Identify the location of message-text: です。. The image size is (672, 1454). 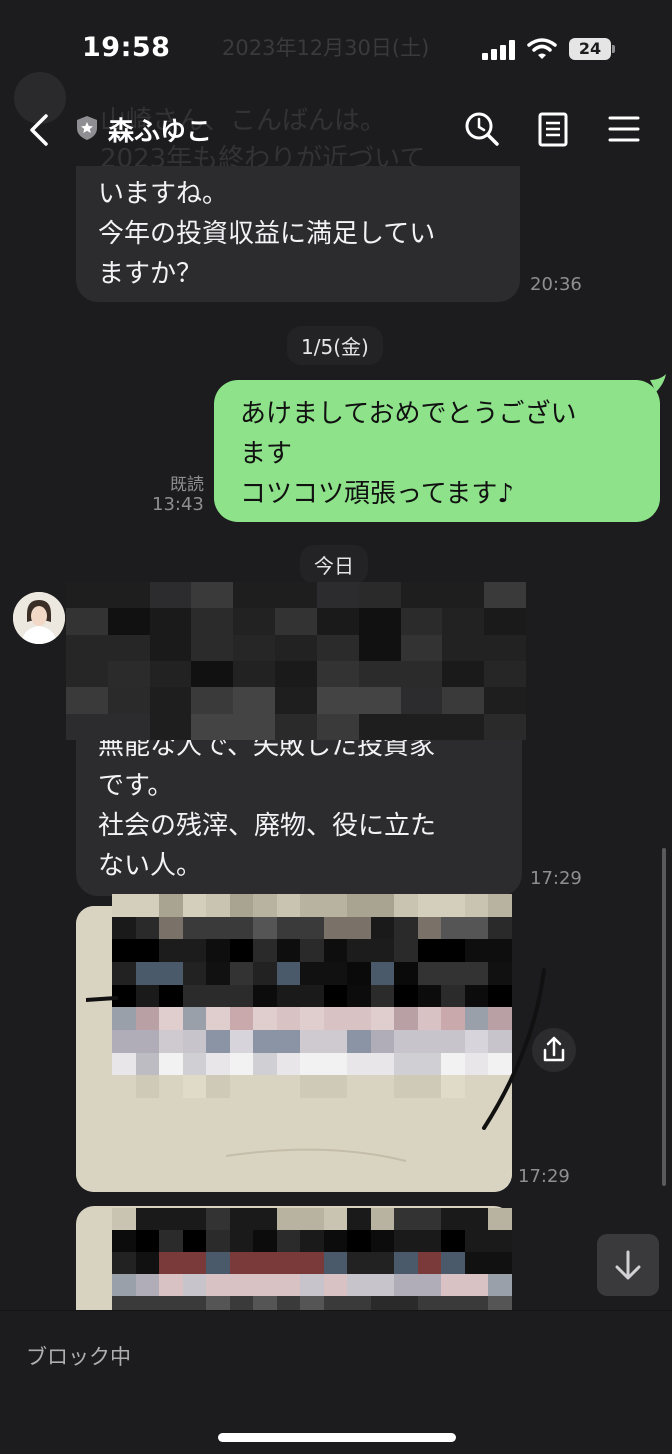
(136, 786).